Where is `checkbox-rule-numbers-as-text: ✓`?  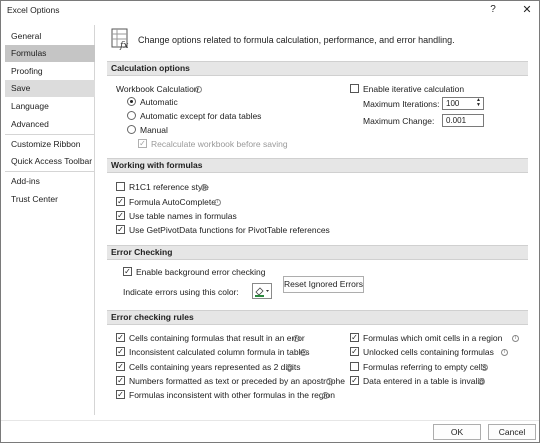 checkbox-rule-numbers-as-text: ✓ is located at coordinates (120, 380).